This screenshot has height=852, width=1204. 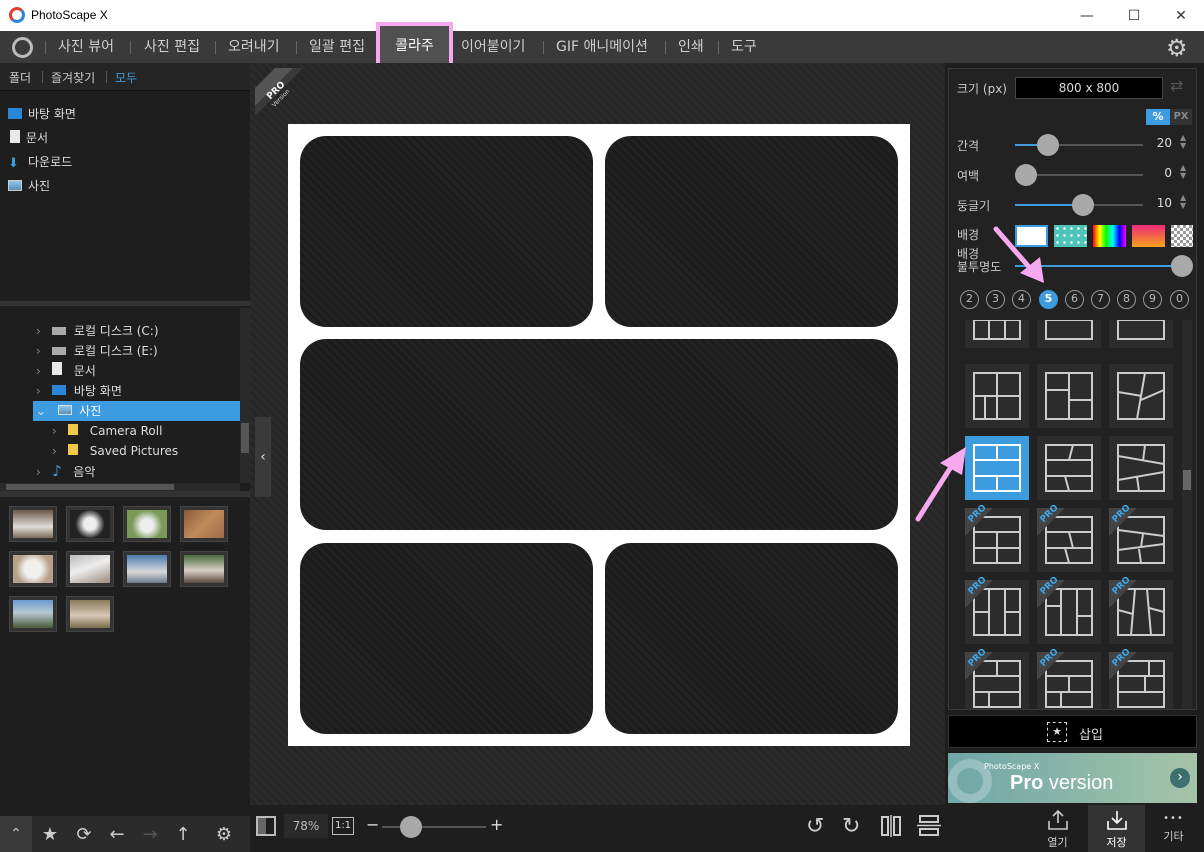 I want to click on fit-to-window-icon, so click(x=266, y=826).